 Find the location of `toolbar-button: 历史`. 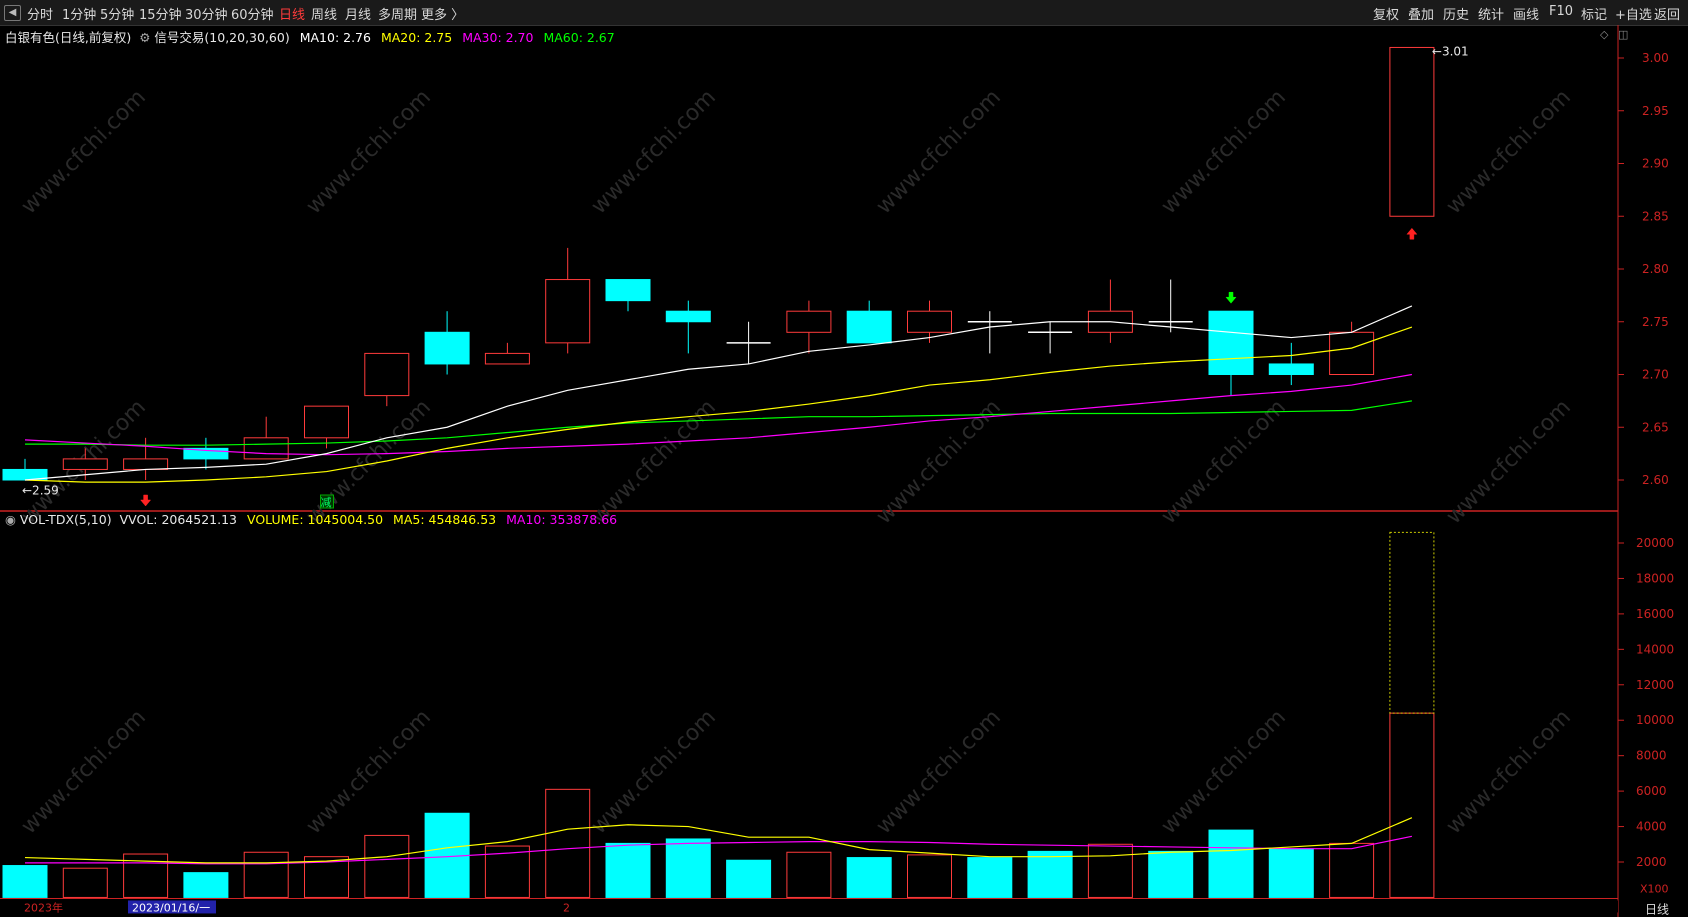

toolbar-button: 历史 is located at coordinates (1456, 13).